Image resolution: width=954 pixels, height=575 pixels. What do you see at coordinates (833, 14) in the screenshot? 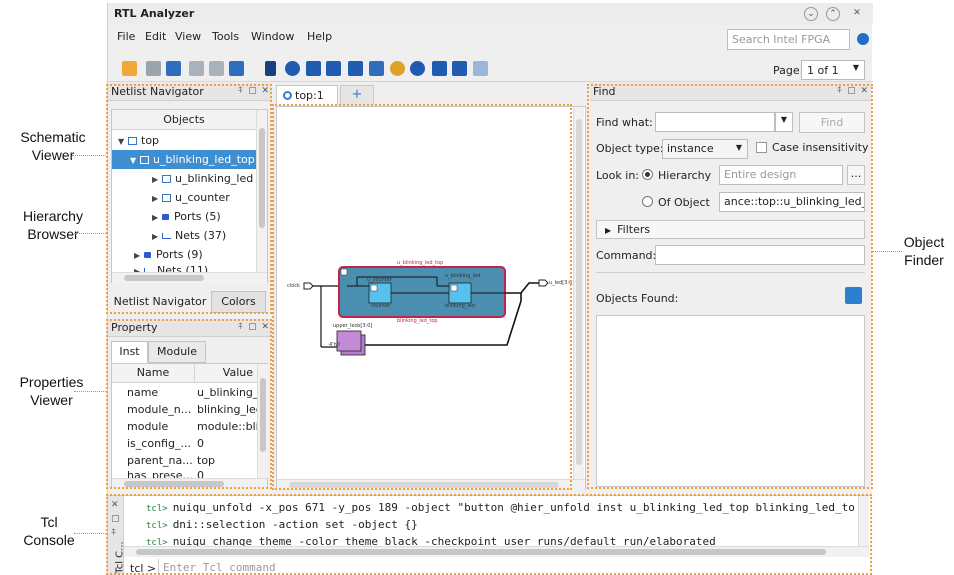
I see `maximize-icon: ⌃` at bounding box center [833, 14].